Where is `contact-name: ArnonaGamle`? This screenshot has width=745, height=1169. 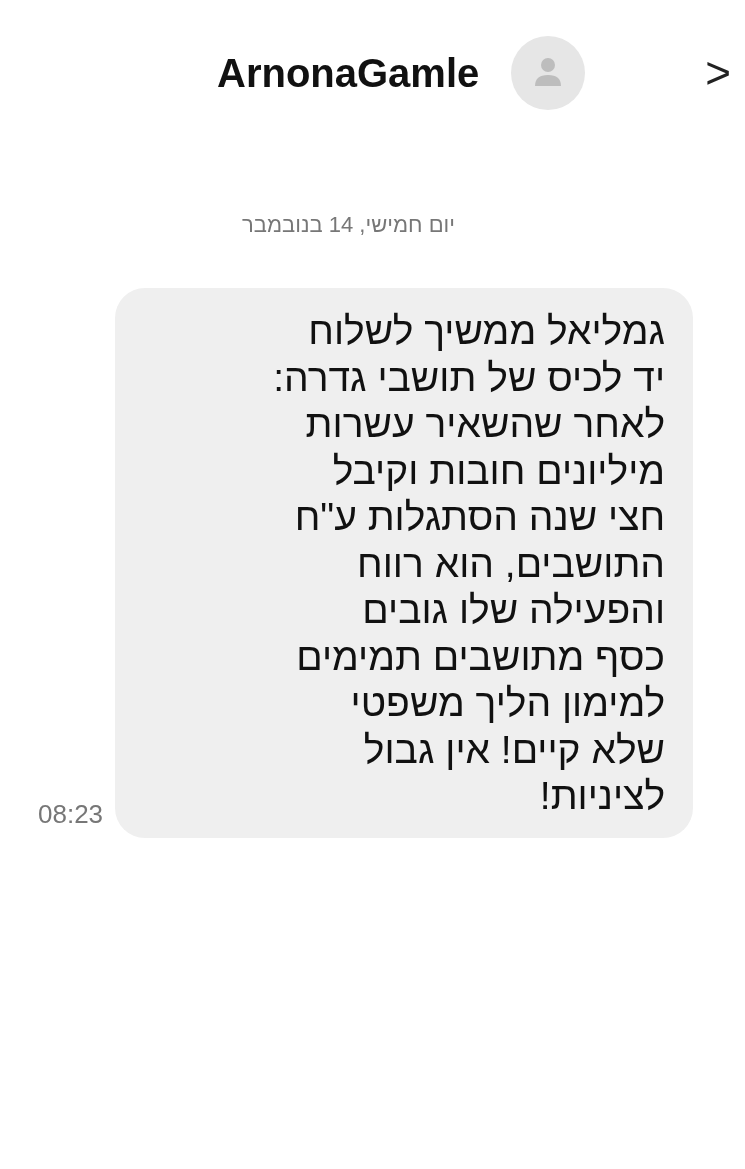
contact-name: ArnonaGamle is located at coordinates (348, 73).